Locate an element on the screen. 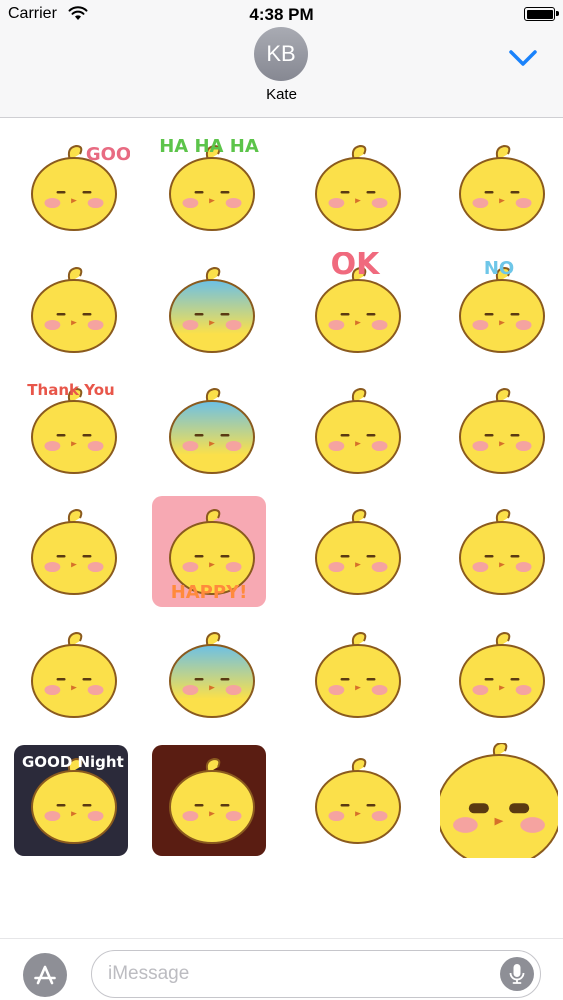  message-input-bar is located at coordinates (281, 969).